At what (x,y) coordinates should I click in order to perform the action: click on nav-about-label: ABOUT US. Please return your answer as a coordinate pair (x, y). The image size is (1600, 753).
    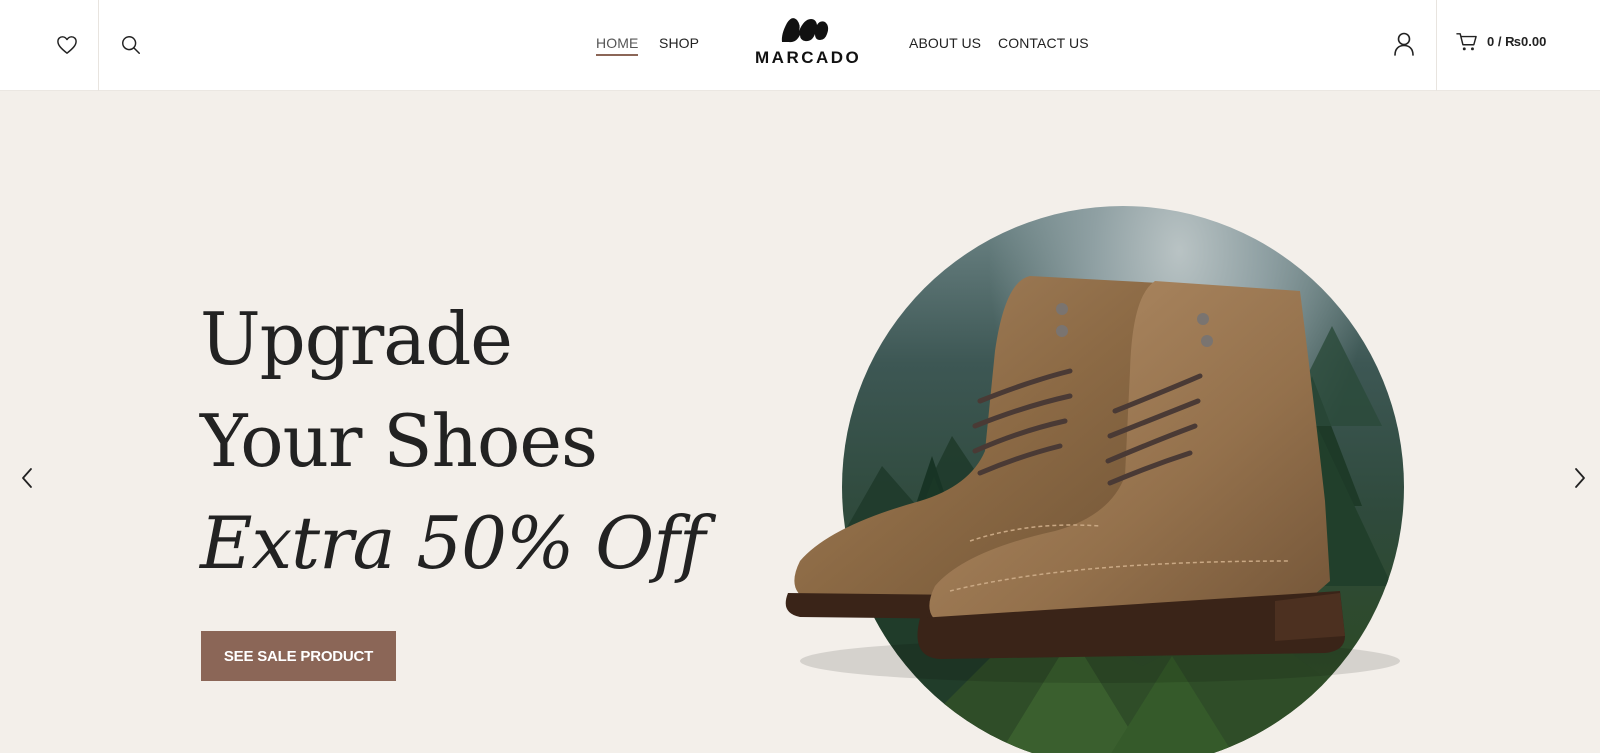
    Looking at the image, I should click on (945, 43).